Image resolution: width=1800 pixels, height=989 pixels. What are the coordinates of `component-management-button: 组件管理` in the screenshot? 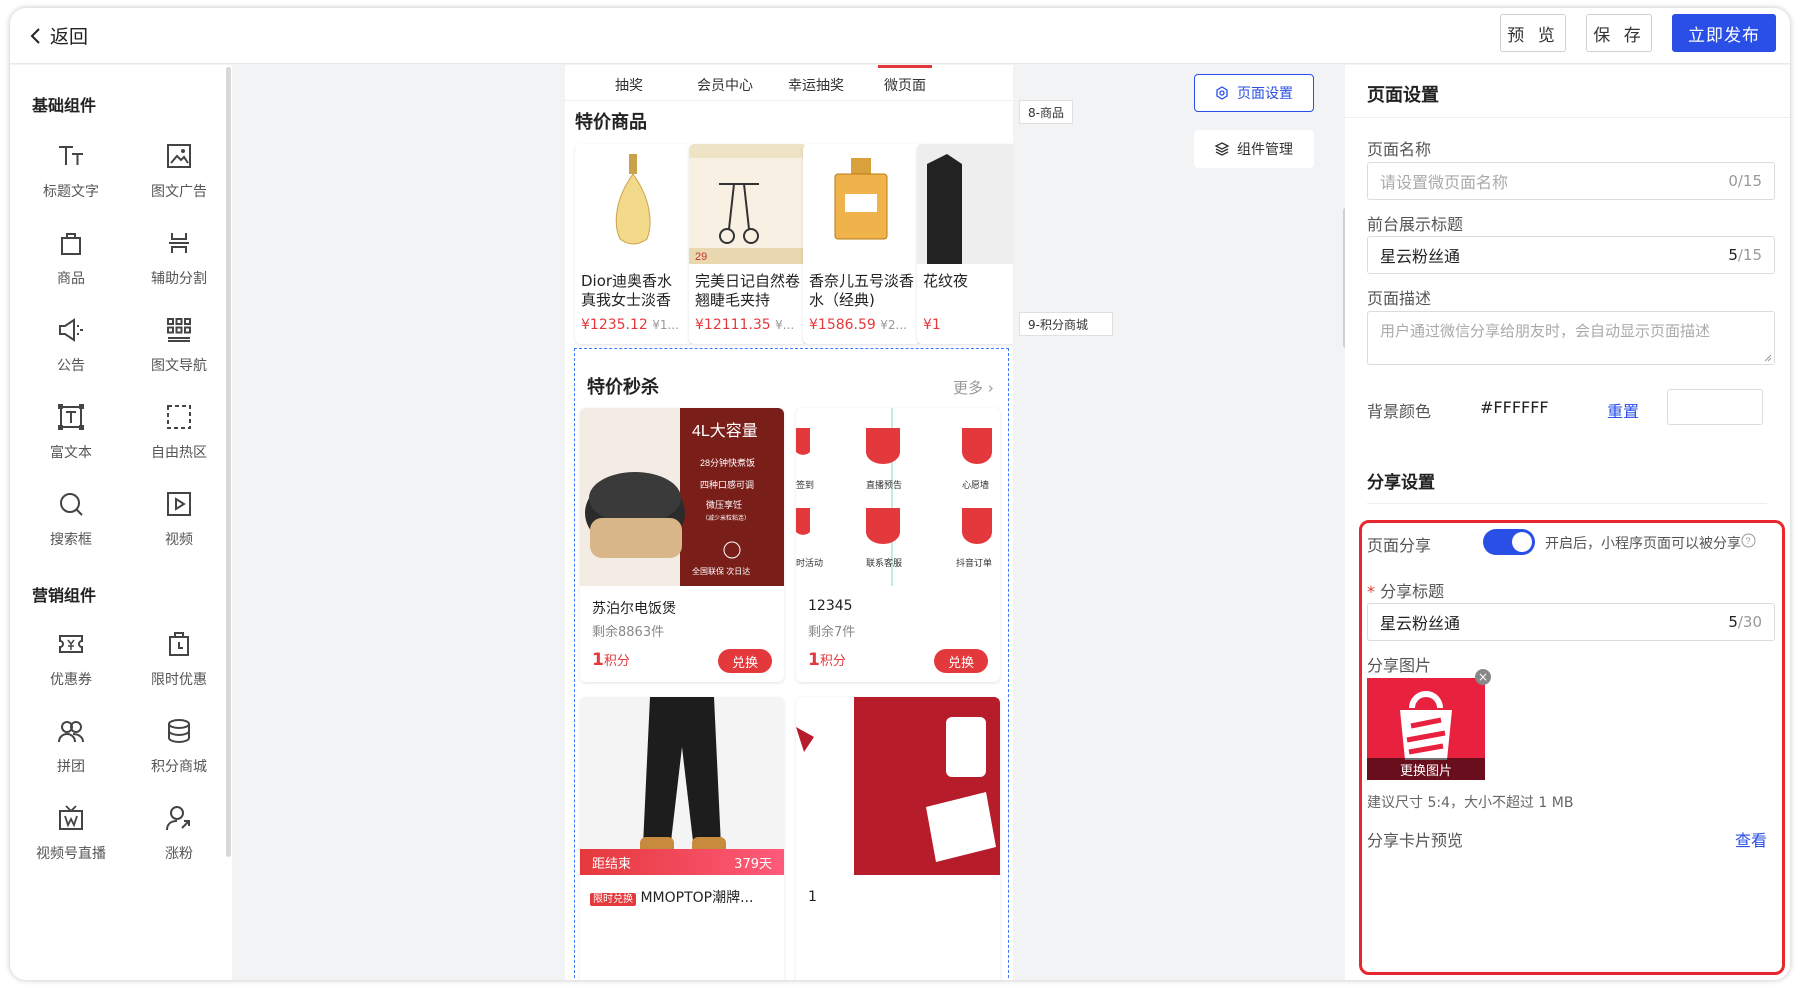 It's located at (1254, 149).